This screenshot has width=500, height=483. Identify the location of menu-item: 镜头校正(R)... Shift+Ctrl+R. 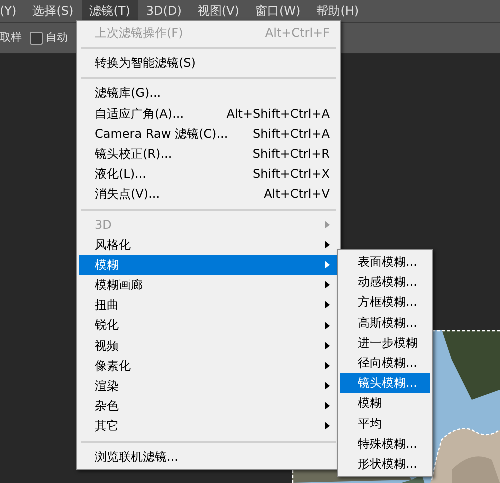
(208, 154).